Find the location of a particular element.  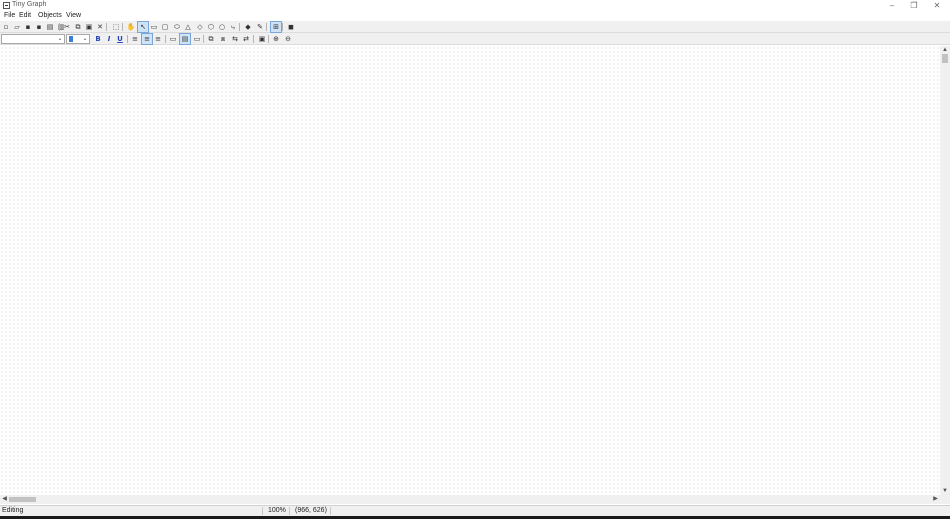

zoom-out-icon: ⊖ is located at coordinates (288, 39).